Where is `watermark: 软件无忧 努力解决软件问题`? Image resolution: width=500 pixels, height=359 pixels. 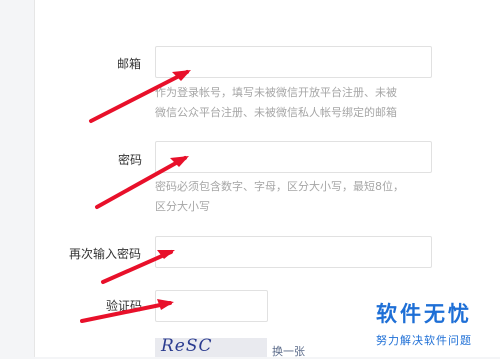
watermark: 软件无忧 努力解决软件问题 is located at coordinates (436, 323).